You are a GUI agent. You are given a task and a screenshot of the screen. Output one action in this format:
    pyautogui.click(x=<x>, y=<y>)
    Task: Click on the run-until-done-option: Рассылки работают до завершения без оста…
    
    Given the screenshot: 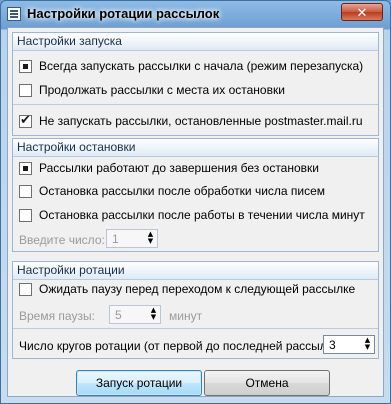 What is the action you would take?
    pyautogui.click(x=169, y=168)
    